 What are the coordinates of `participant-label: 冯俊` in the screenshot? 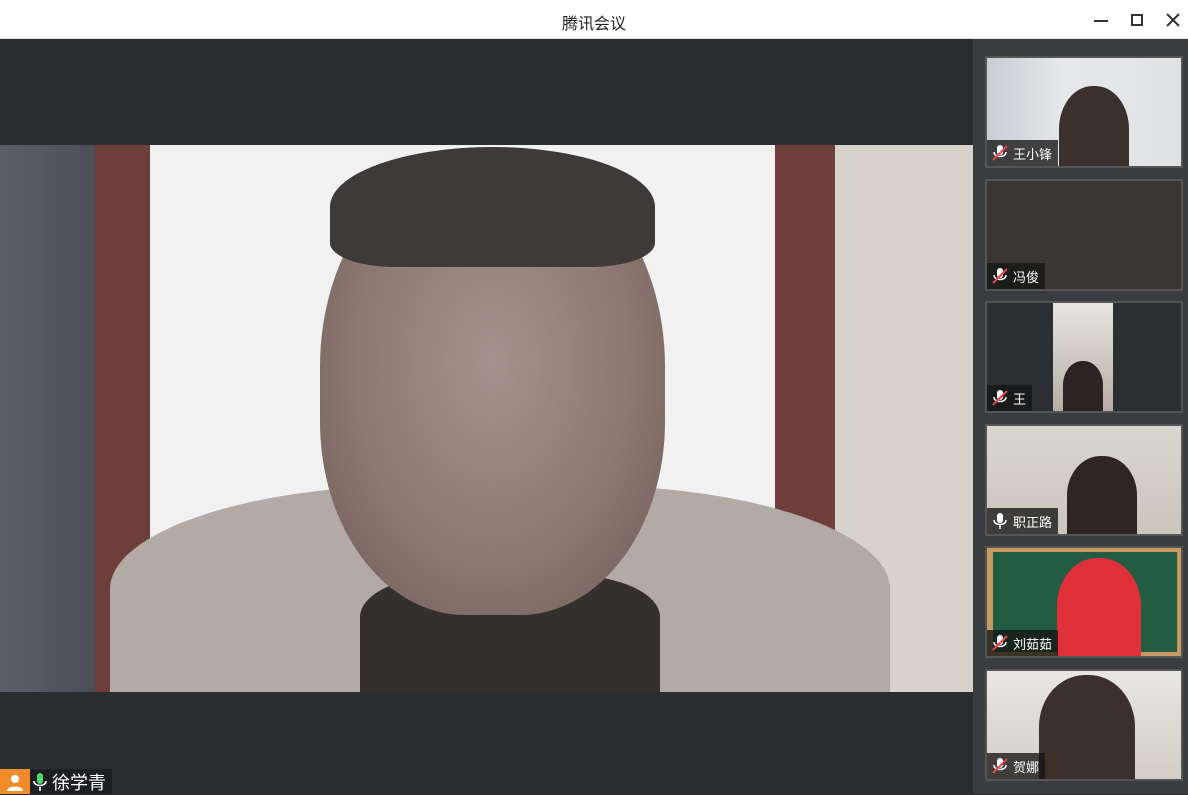 It's located at (1016, 276).